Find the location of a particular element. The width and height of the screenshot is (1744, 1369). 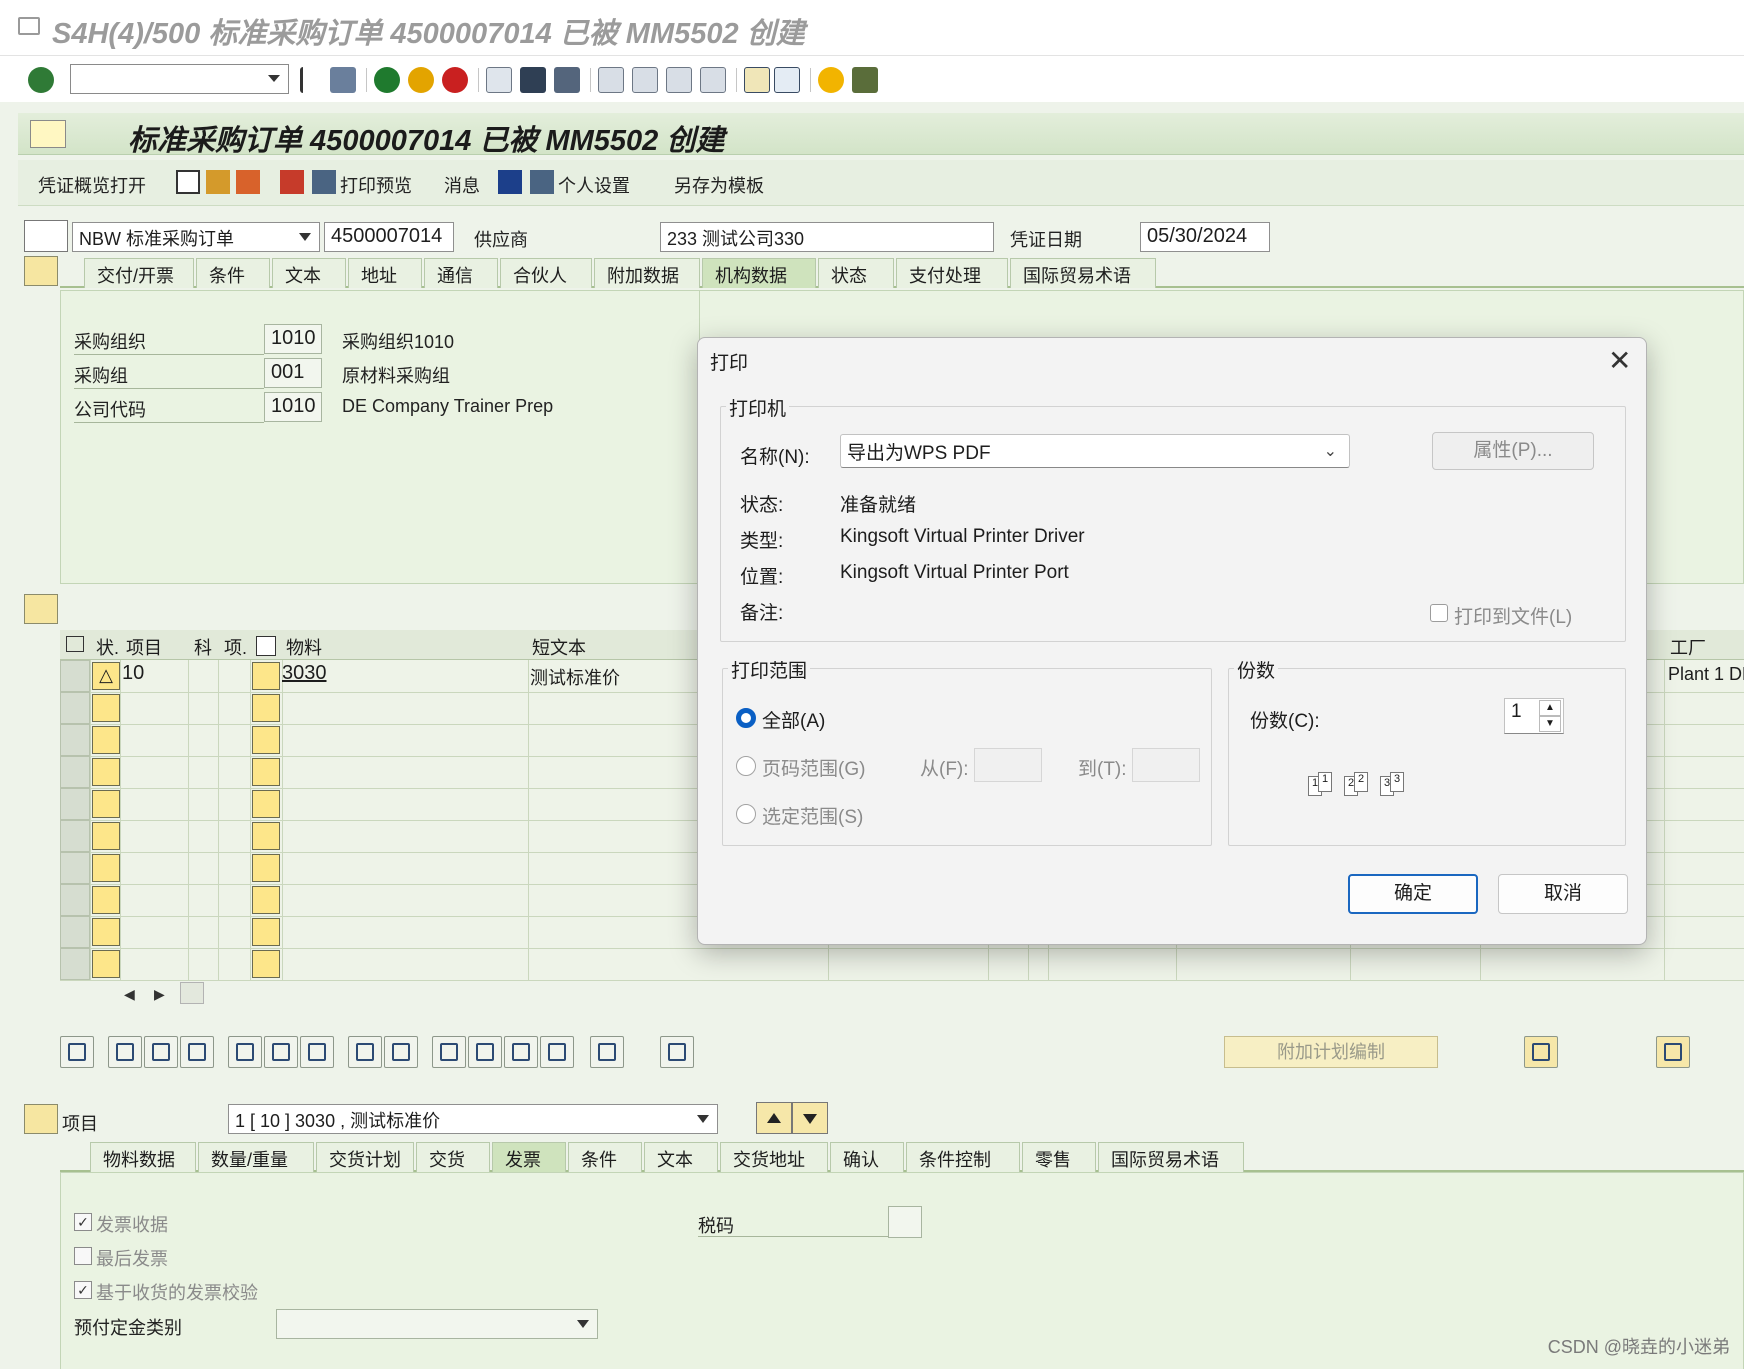

range-selection-radio is located at coordinates (746, 814).